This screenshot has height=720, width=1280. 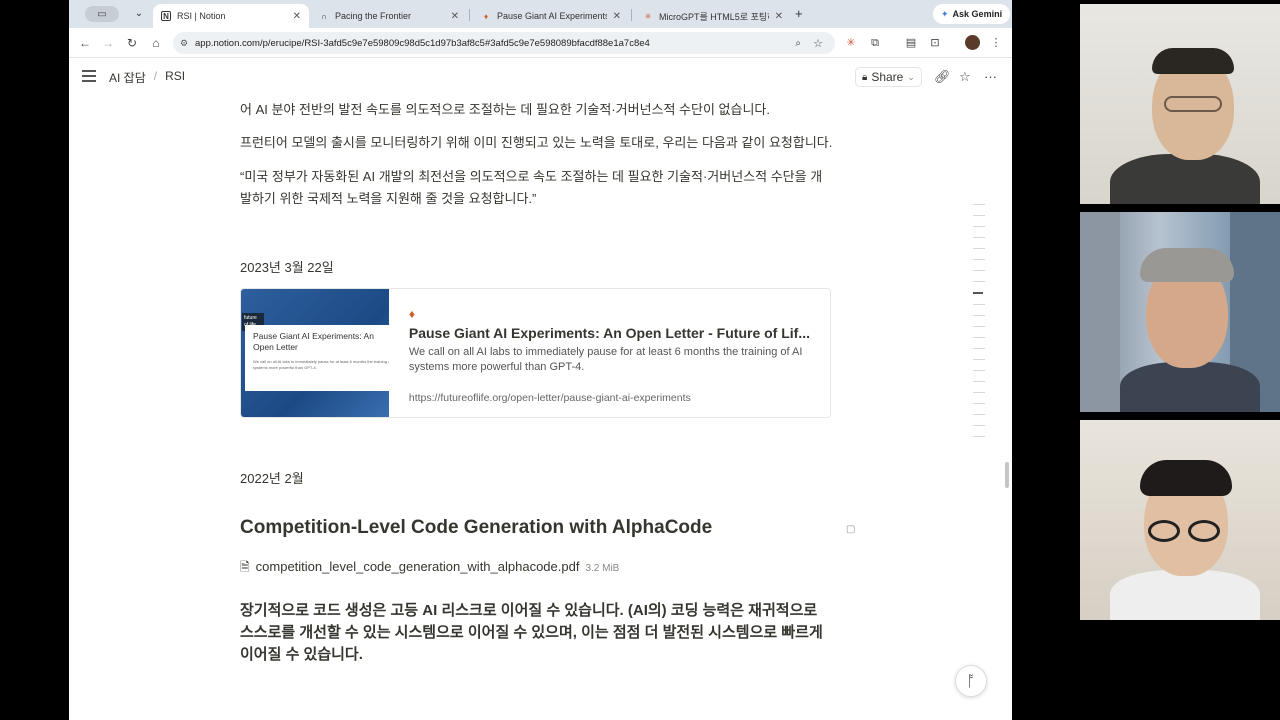 I want to click on reload-icon: ↻, so click(x=132, y=43).